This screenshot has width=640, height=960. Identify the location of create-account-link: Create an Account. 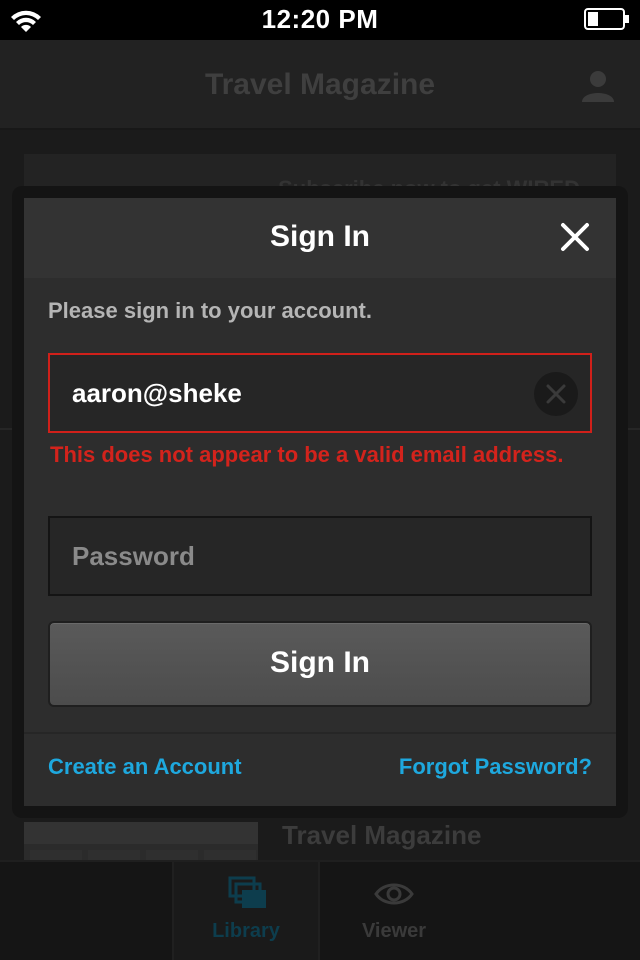
(145, 767).